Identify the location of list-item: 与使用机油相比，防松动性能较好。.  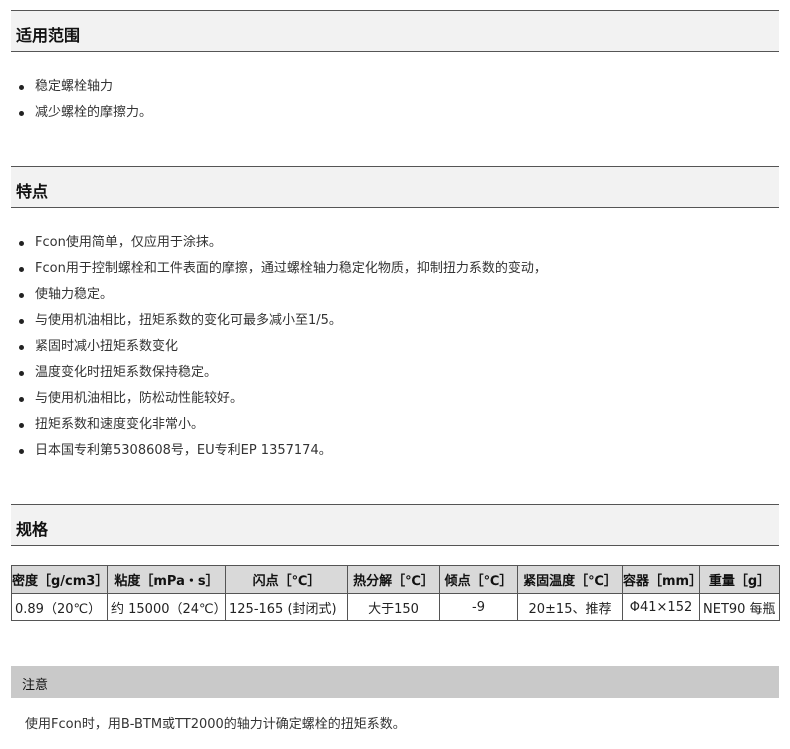
(282, 399).